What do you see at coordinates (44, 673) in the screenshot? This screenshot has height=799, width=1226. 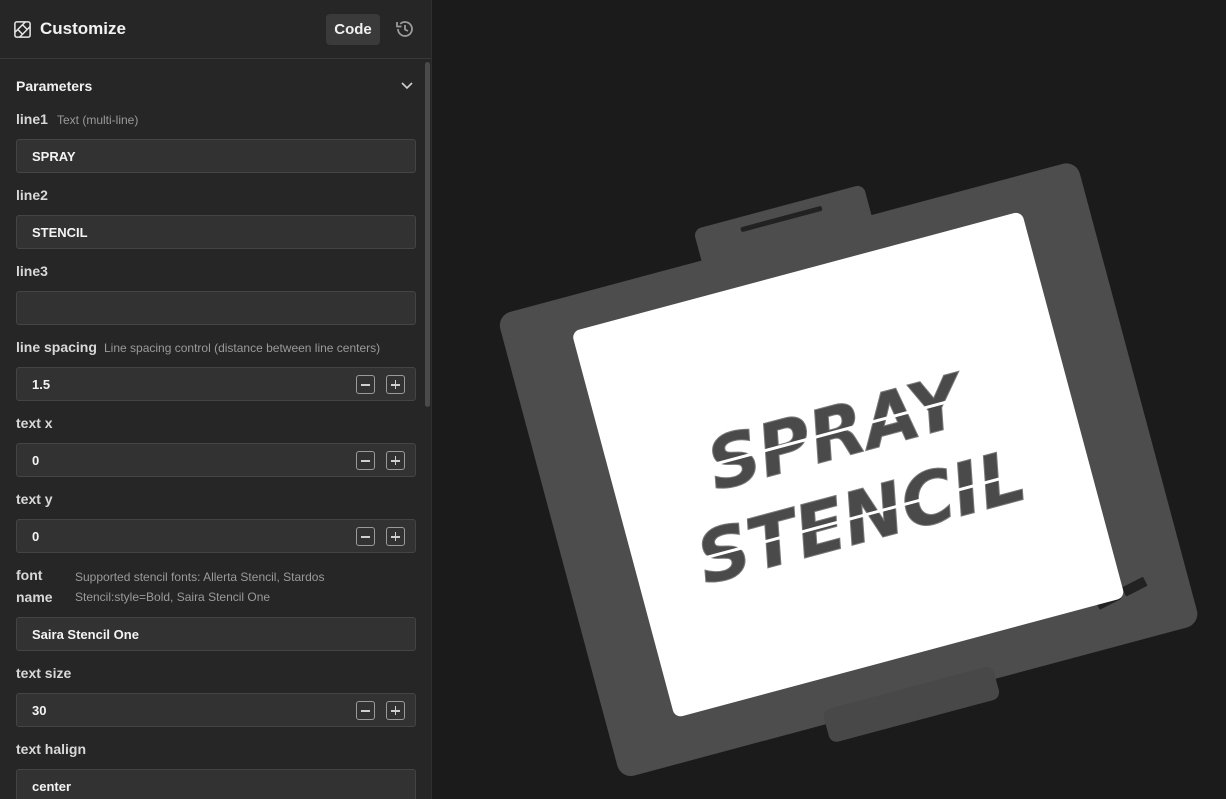 I see `text-size-label: text size` at bounding box center [44, 673].